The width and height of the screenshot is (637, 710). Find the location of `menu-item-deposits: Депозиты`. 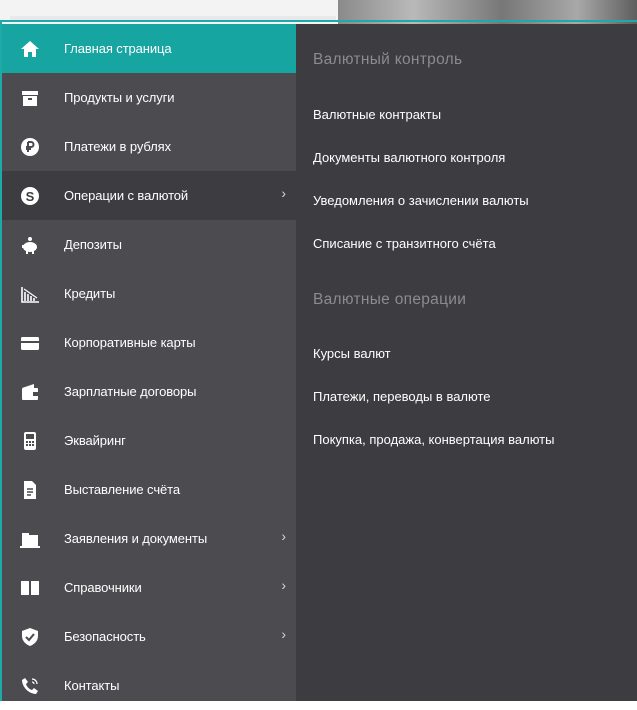

menu-item-deposits: Депозиты is located at coordinates (149, 244).